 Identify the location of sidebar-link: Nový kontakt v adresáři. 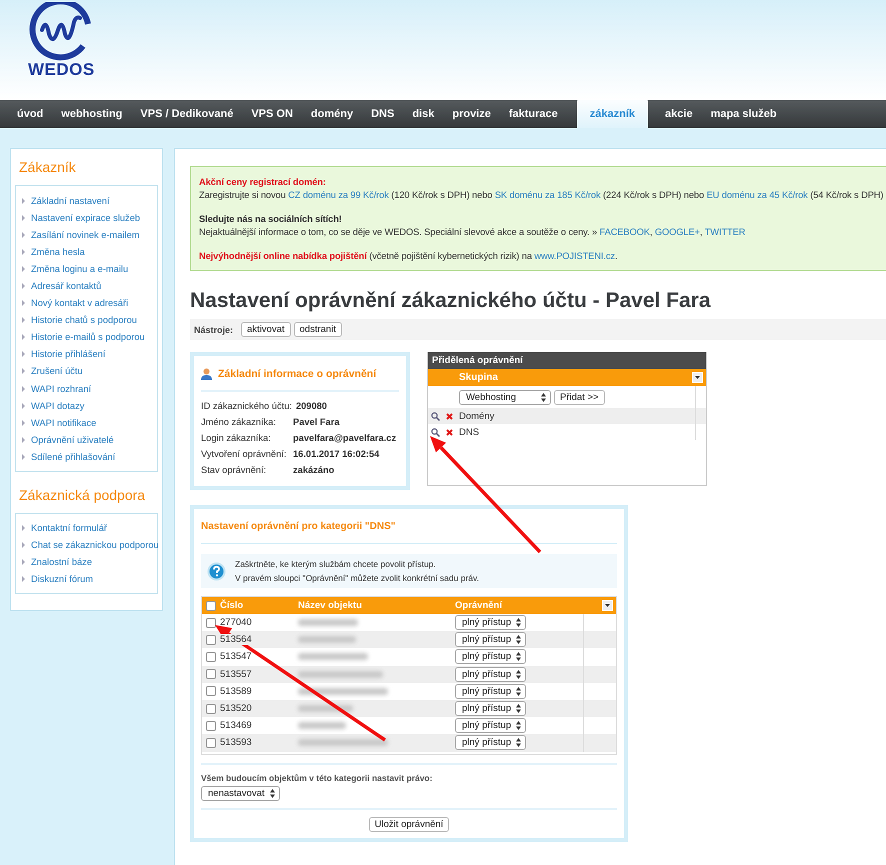
(79, 303).